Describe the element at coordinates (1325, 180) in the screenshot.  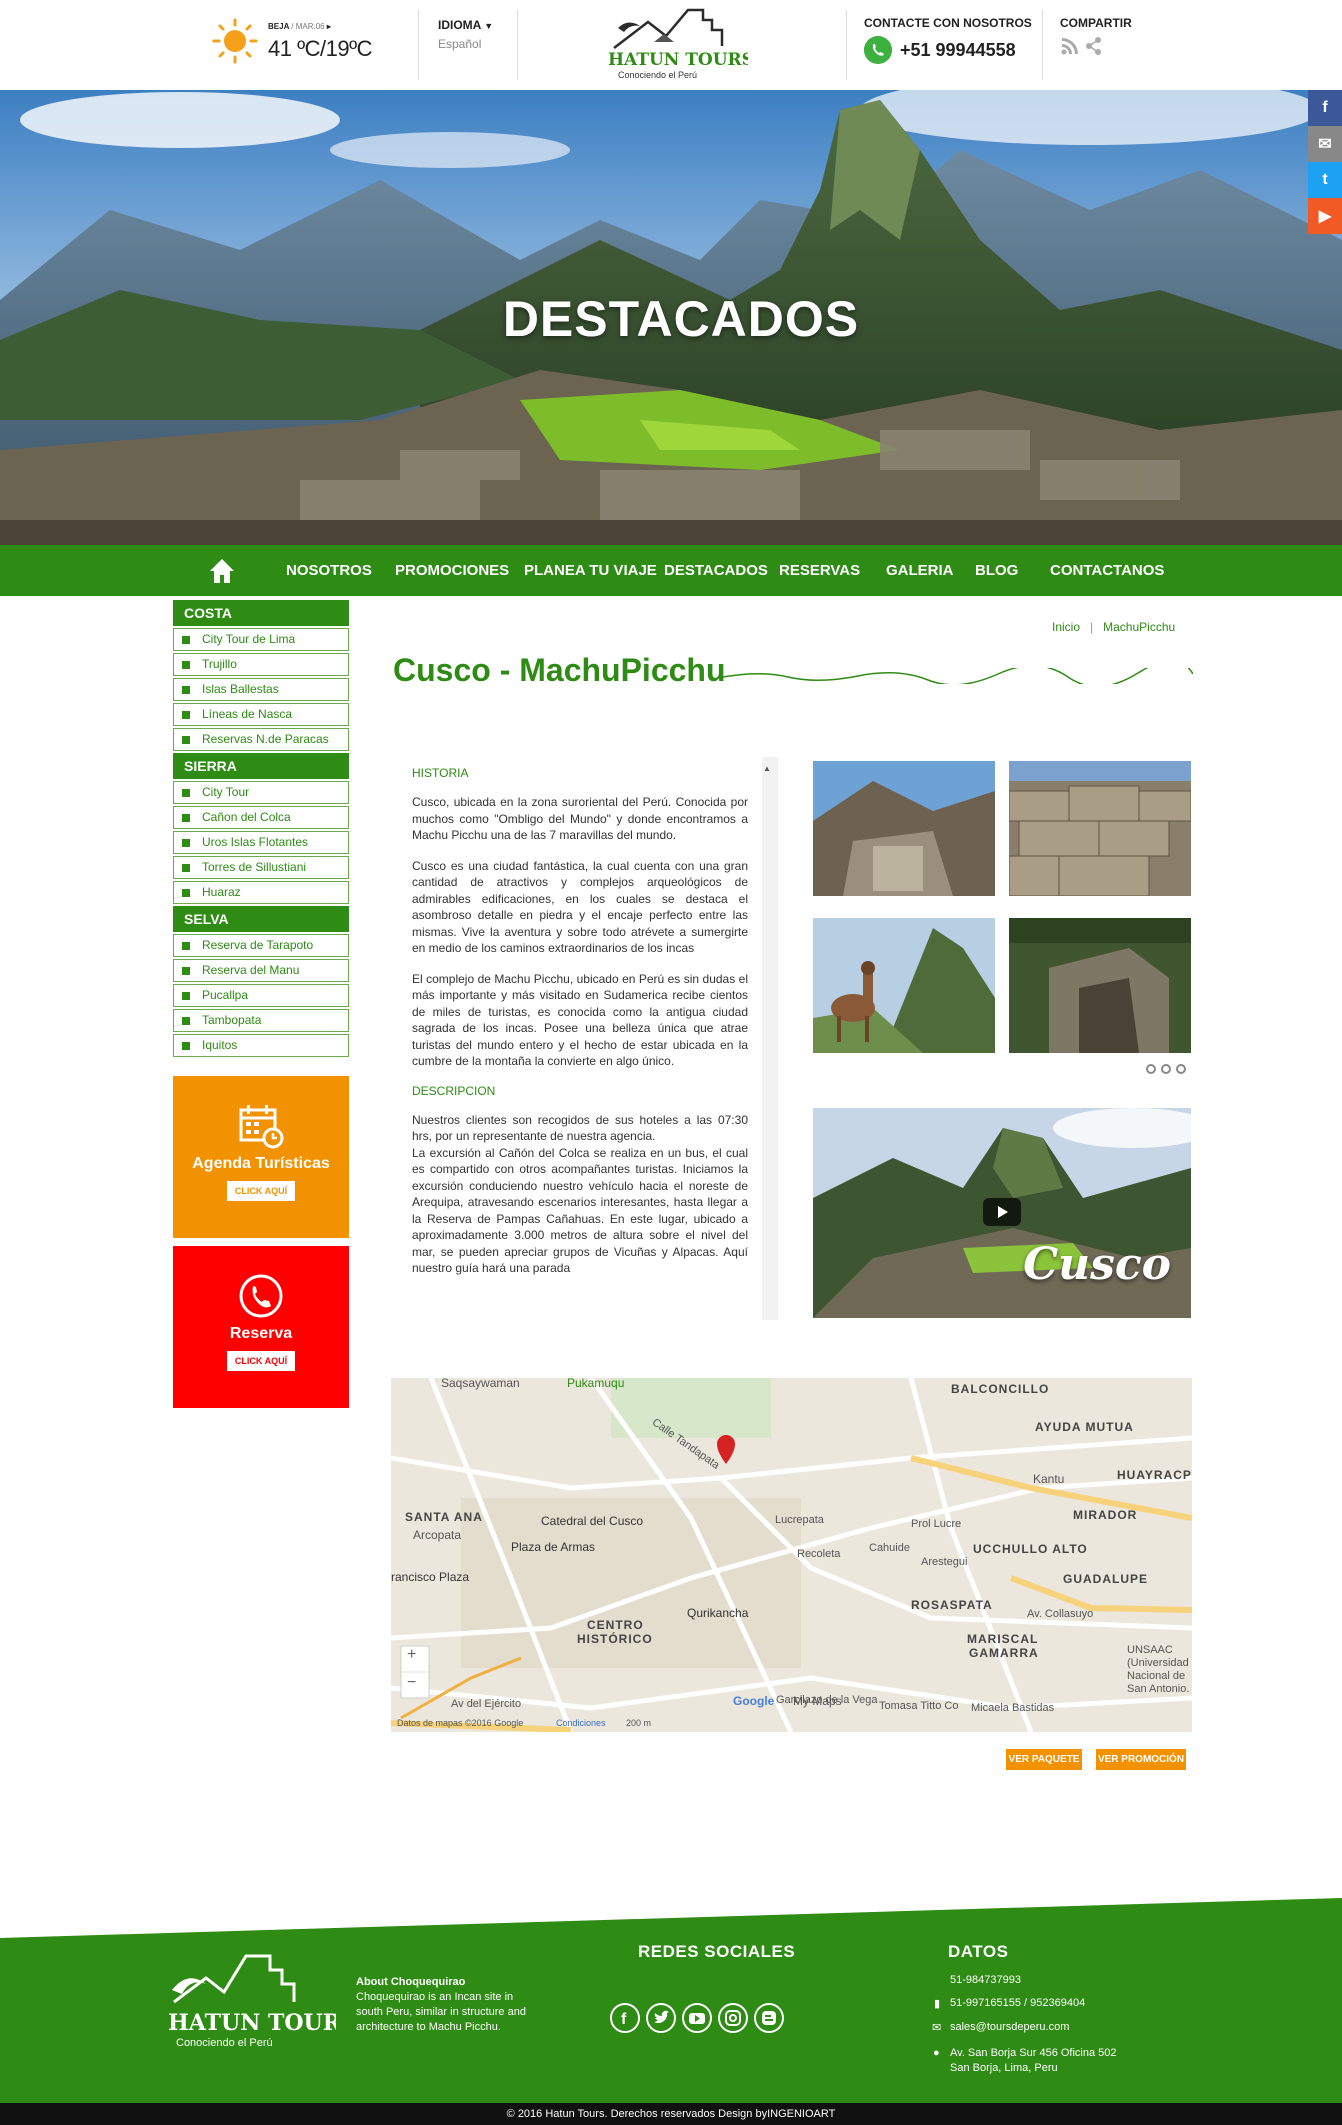
I see `twitter-icon: t` at that location.